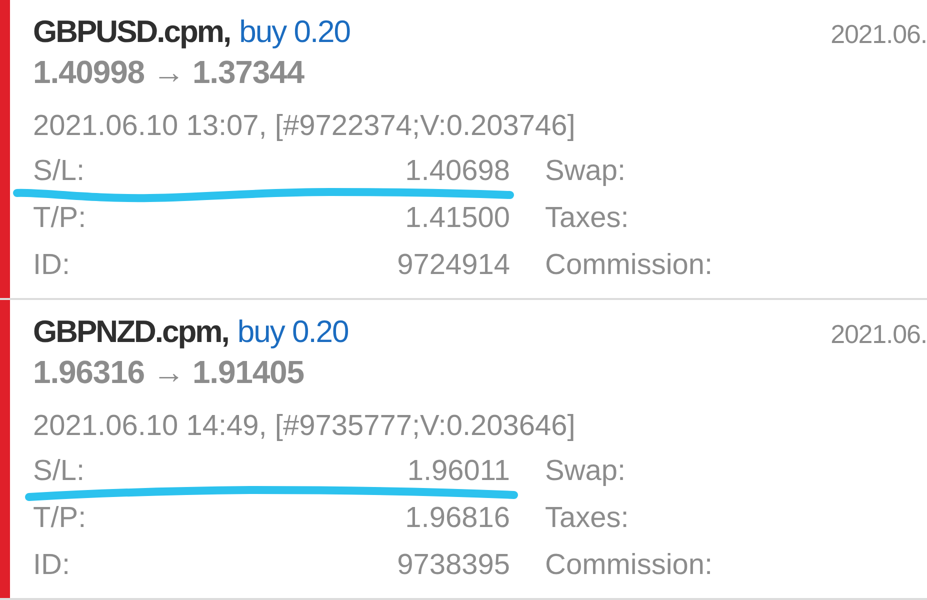  I want to click on field-value: 1.96816, so click(457, 517).